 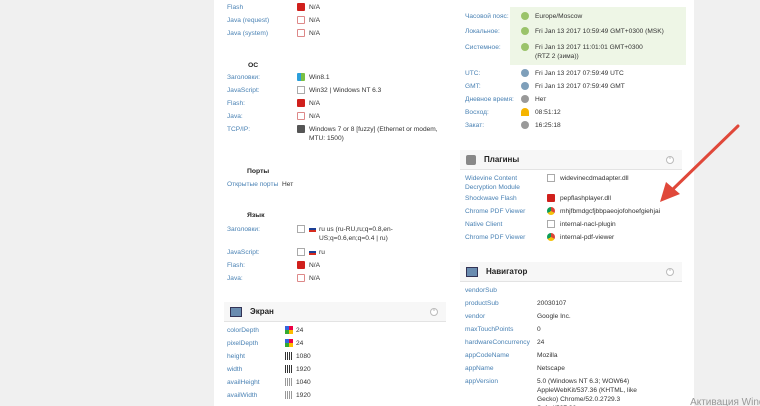 What do you see at coordinates (256, 330) in the screenshot?
I see `row-label: colorDepth` at bounding box center [256, 330].